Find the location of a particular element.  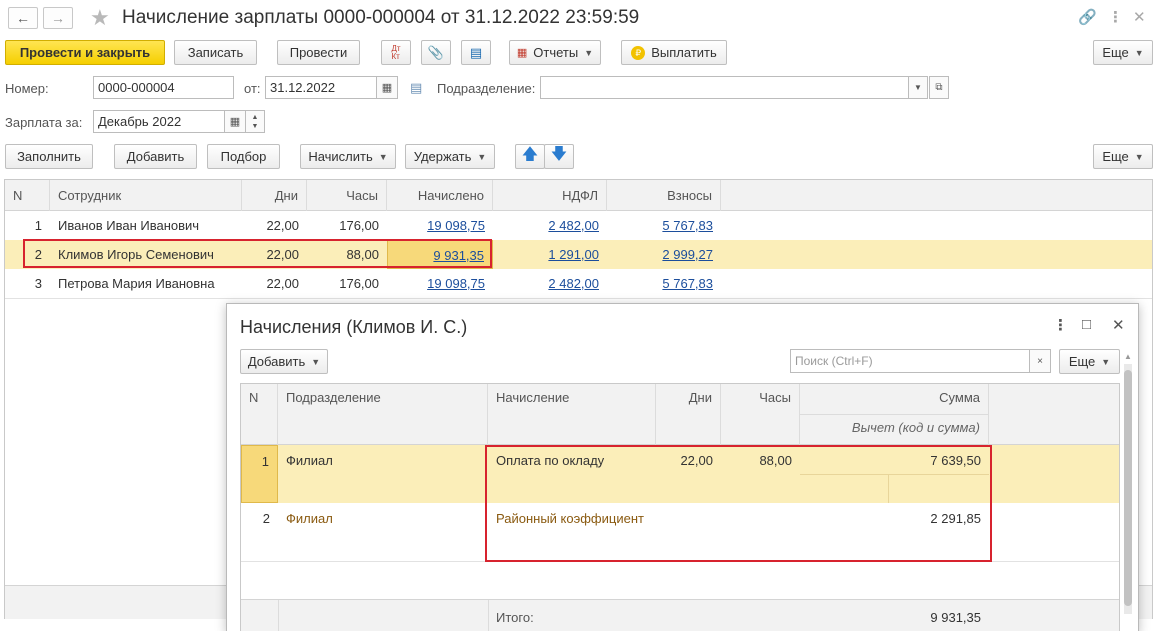

header-accrual: Начисление is located at coordinates (572, 414).